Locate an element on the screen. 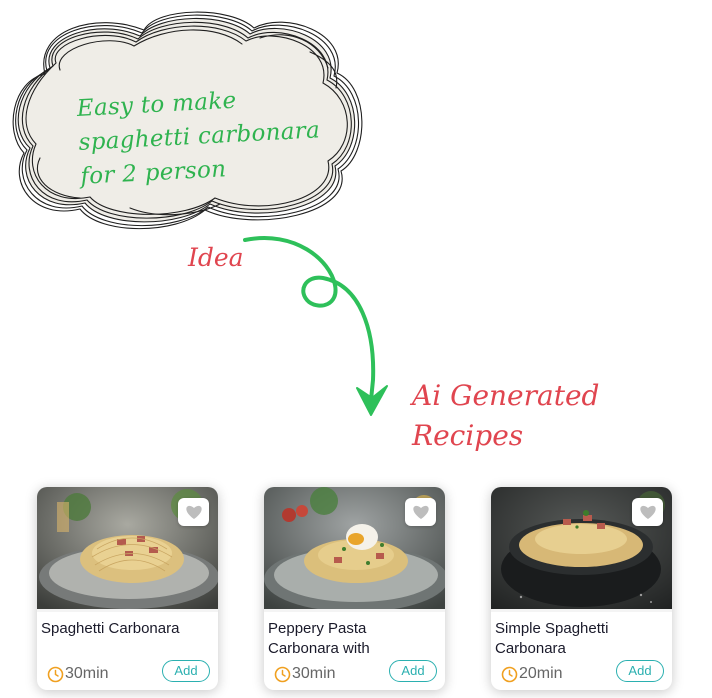 This screenshot has height=698, width=712. recipe-title: Spaghetti Carbonara is located at coordinates (110, 628).